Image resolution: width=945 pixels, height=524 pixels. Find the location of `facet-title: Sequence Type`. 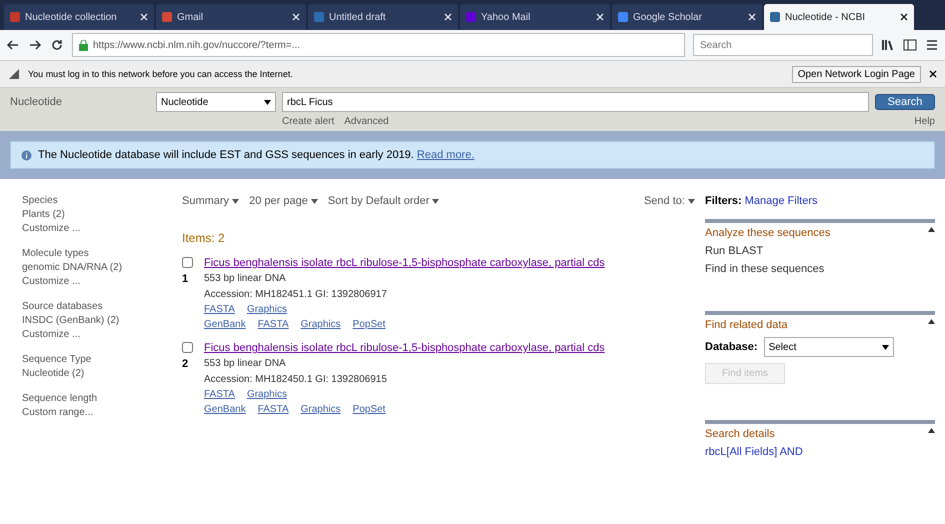

facet-title: Sequence Type is located at coordinates (57, 359).